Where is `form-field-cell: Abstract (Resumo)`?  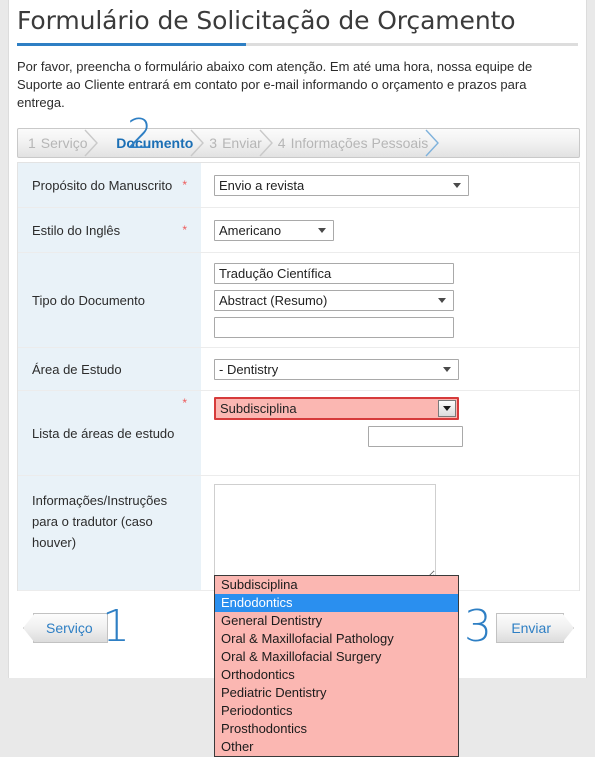 form-field-cell: Abstract (Resumo) is located at coordinates (390, 300).